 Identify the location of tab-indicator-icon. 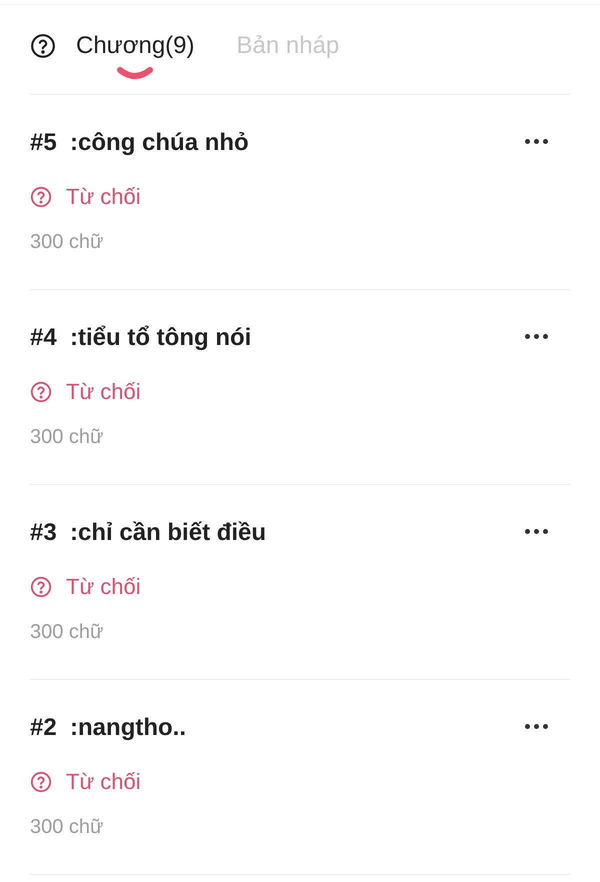
(135, 73).